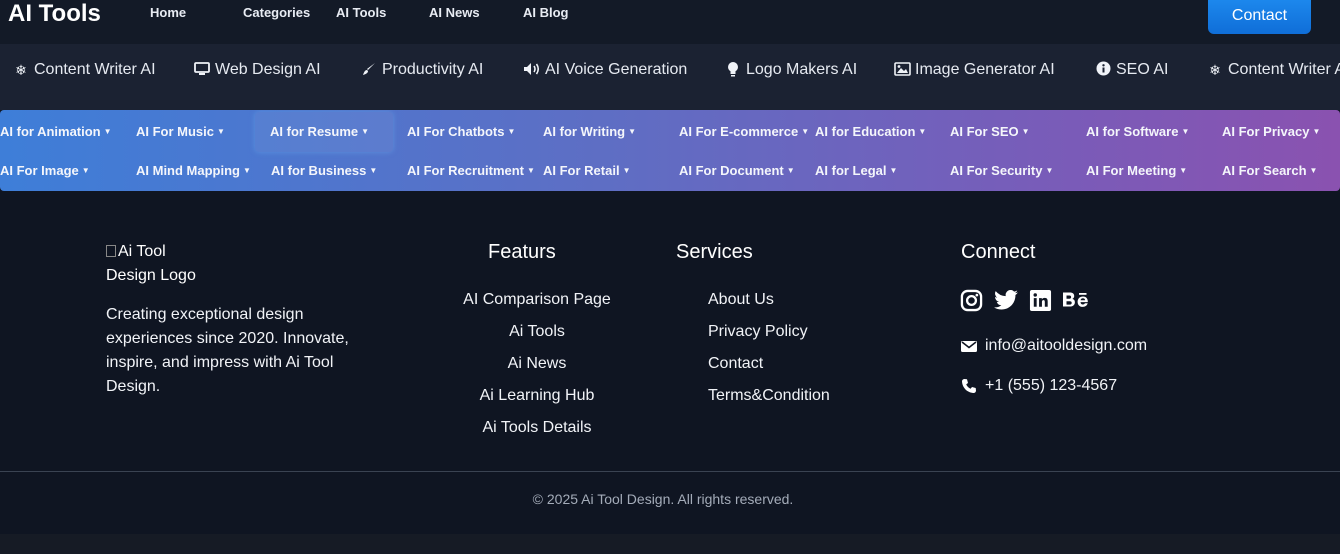 Image resolution: width=1340 pixels, height=554 pixels. Describe the element at coordinates (461, 133) in the screenshot. I see `dropdown-ai-for-chatbots: AI For Chatbots ▼` at that location.